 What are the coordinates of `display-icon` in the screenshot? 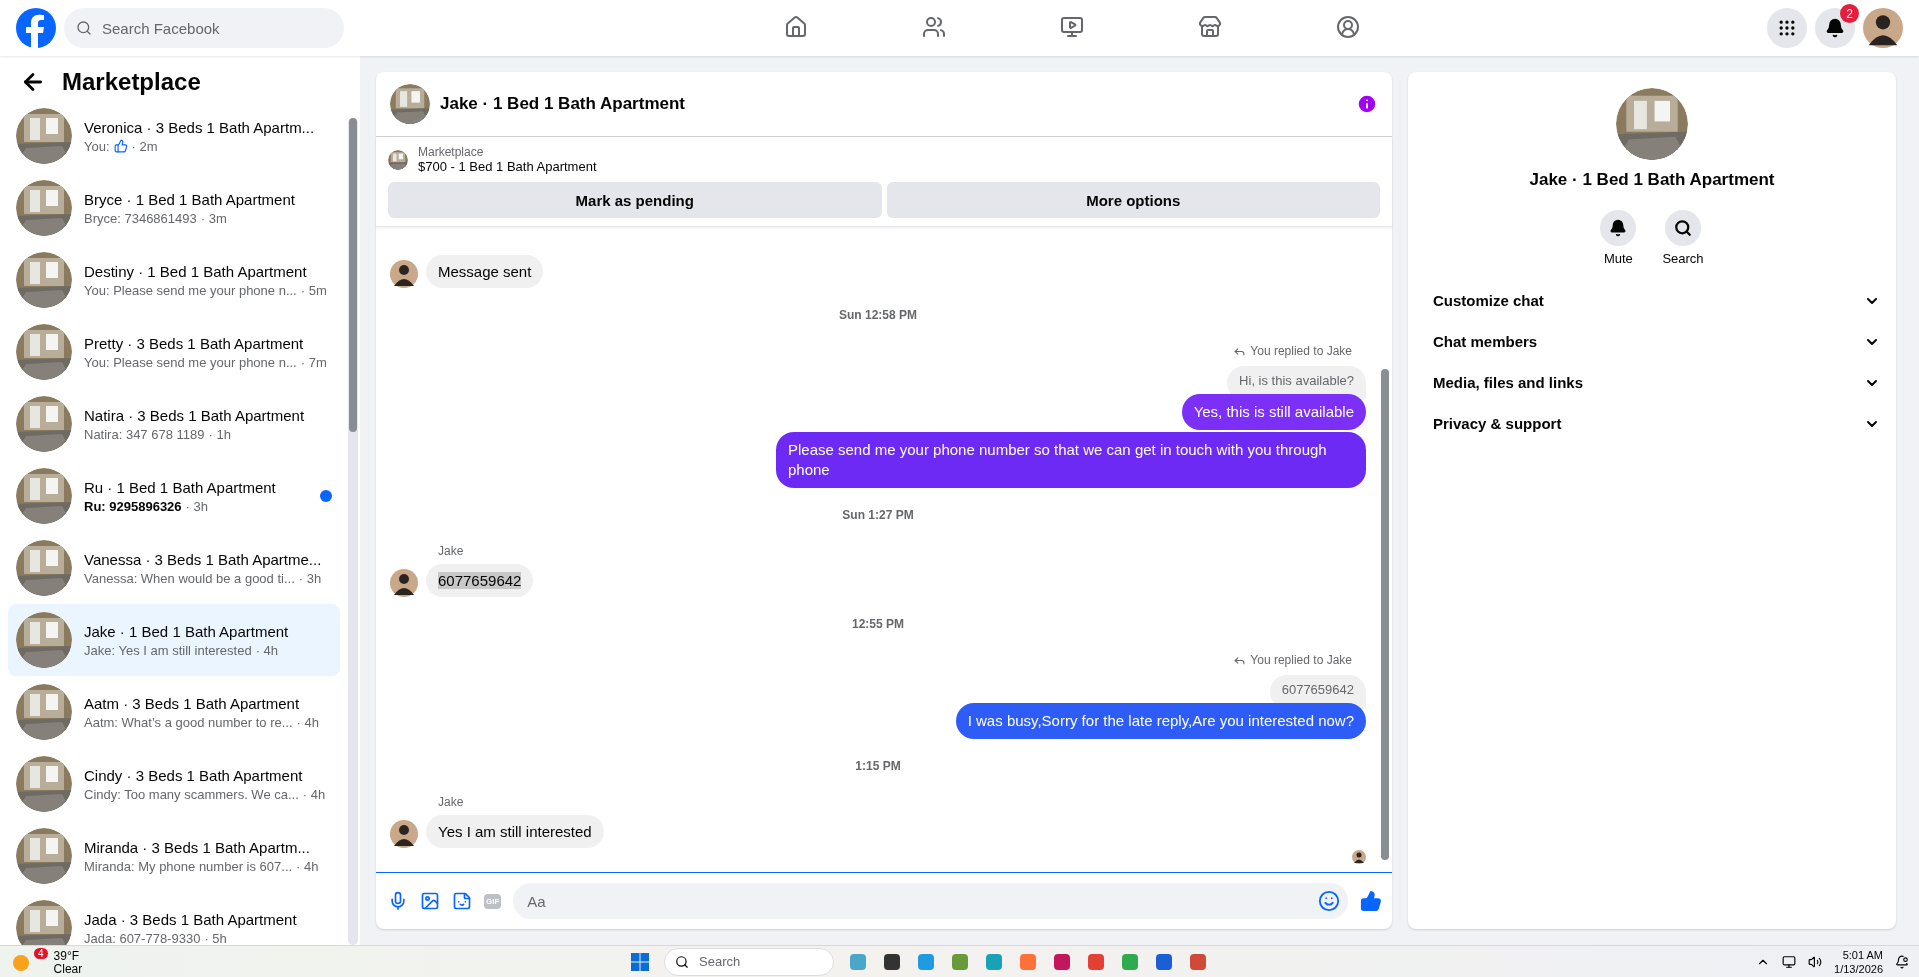 It's located at (1789, 961).